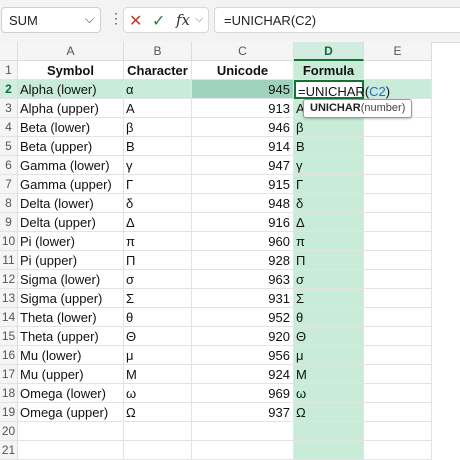 The height and width of the screenshot is (460, 460). Describe the element at coordinates (9, 70) in the screenshot. I see `row-header-1: 1` at that location.